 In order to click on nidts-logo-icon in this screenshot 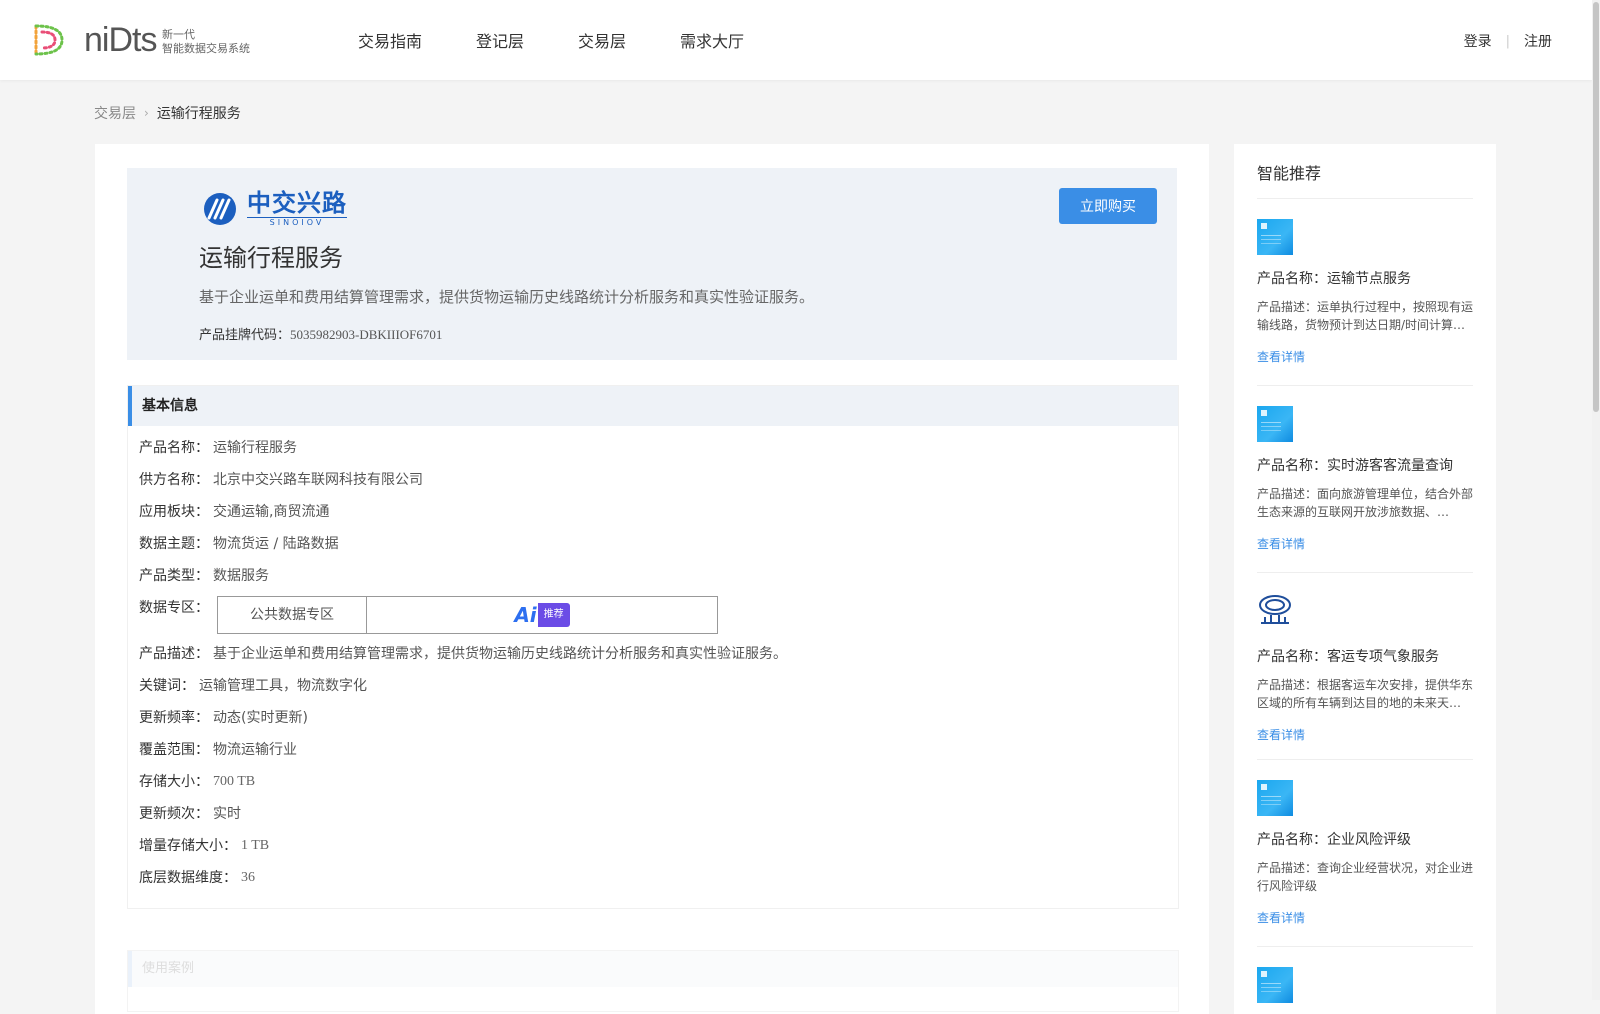, I will do `click(48, 40)`.